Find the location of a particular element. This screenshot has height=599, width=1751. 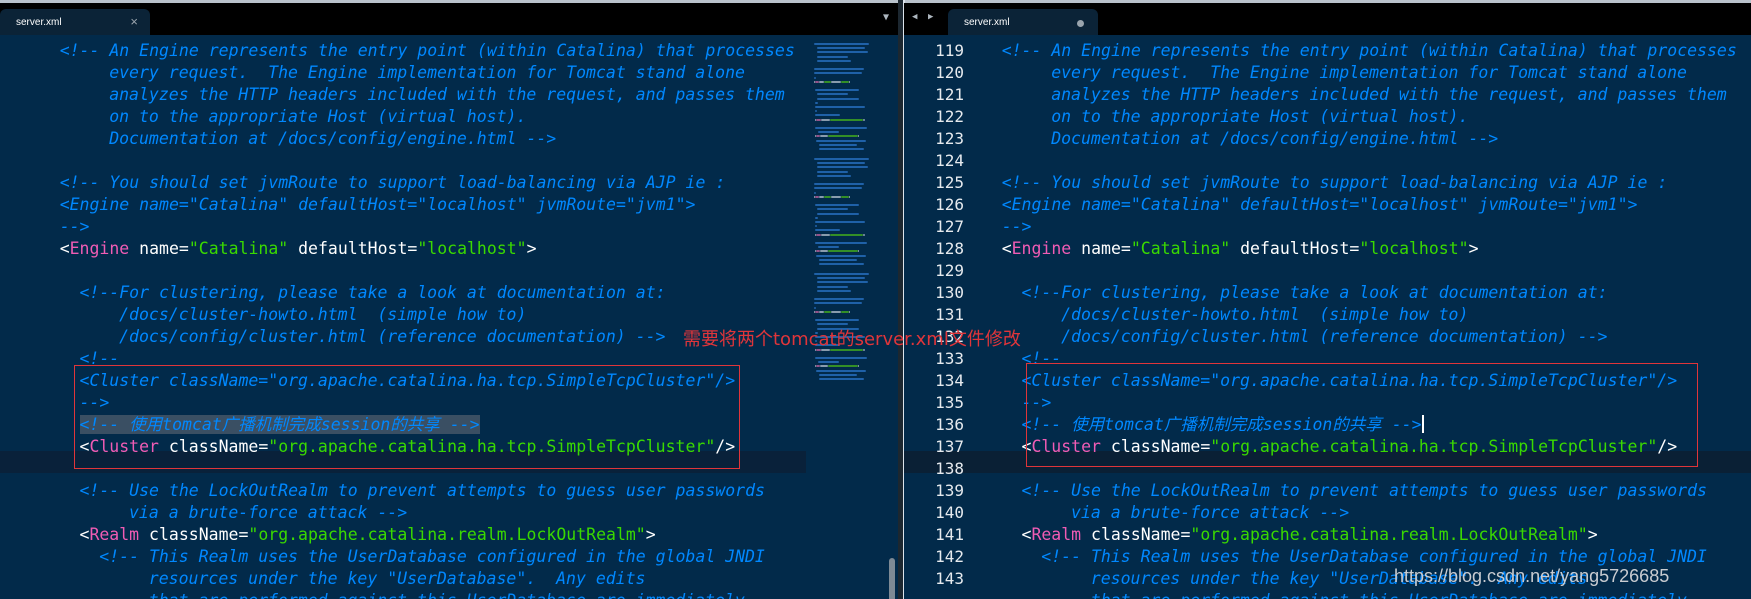

back-arrow-icon: ◀ is located at coordinates (914, 17).